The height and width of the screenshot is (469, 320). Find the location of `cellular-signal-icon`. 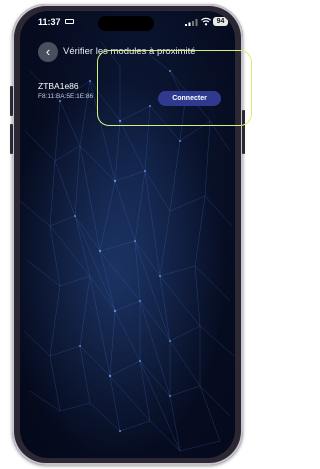

cellular-signal-icon is located at coordinates (191, 22).